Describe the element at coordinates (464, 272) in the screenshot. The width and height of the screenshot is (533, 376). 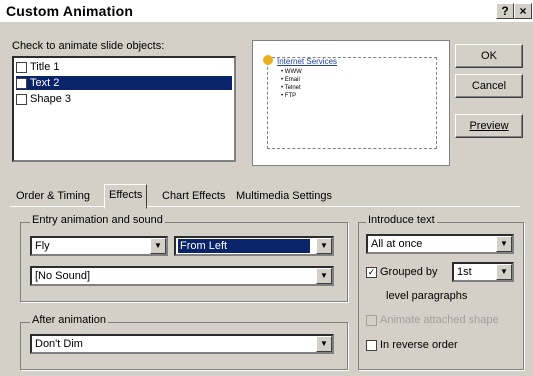
I see `group-level-value: 1st` at that location.